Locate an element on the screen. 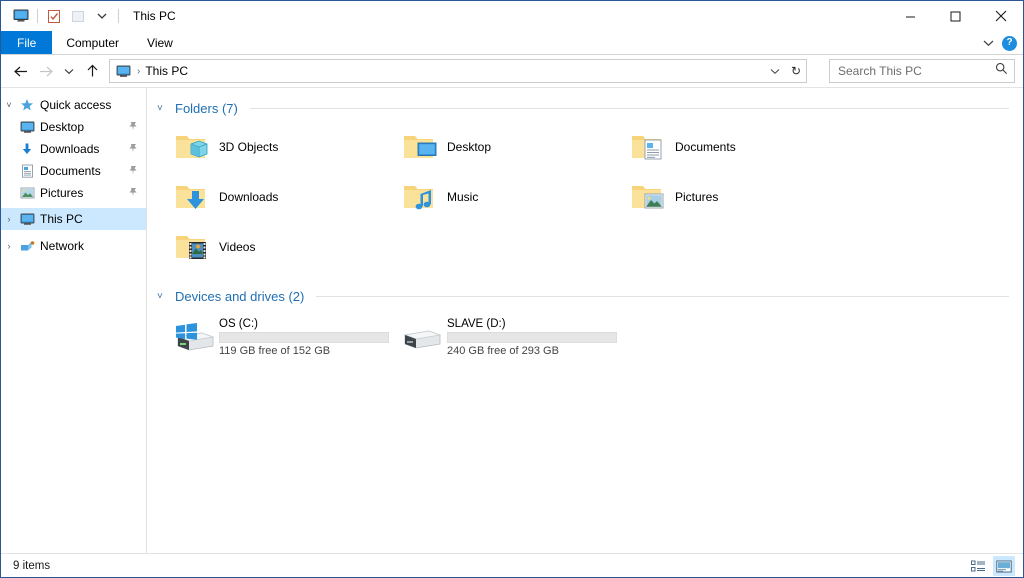  properties-icon is located at coordinates (54, 16).